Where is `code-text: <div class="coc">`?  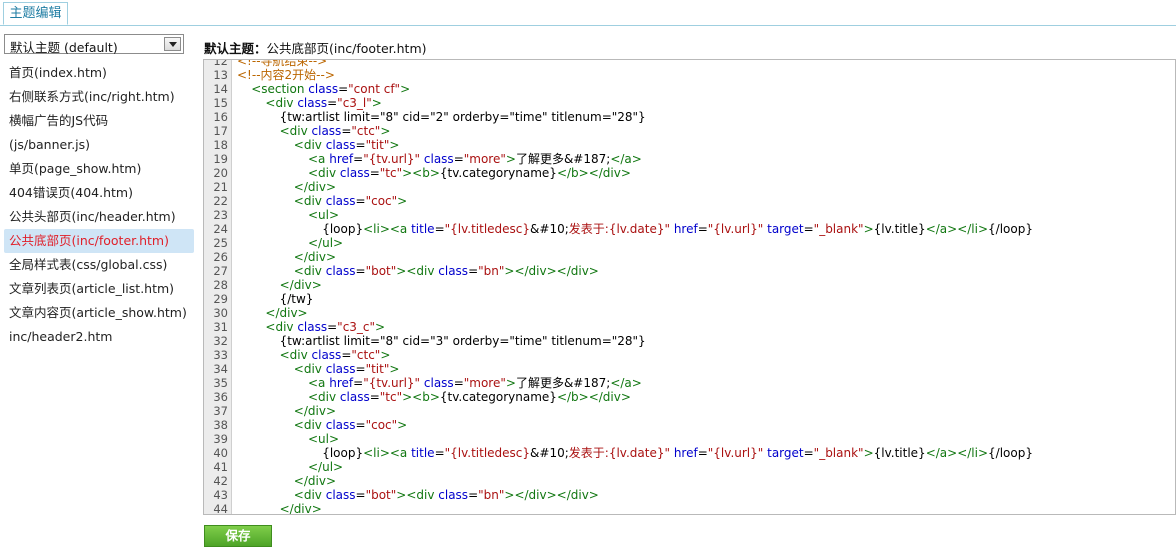
code-text: <div class="coc"> is located at coordinates (350, 201).